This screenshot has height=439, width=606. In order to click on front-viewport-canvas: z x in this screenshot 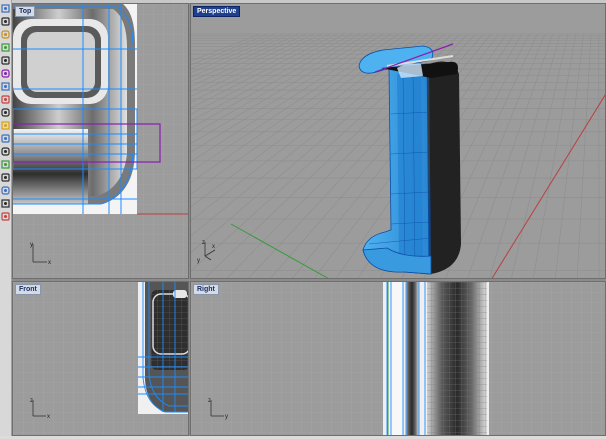, I will do `click(101, 359)`.